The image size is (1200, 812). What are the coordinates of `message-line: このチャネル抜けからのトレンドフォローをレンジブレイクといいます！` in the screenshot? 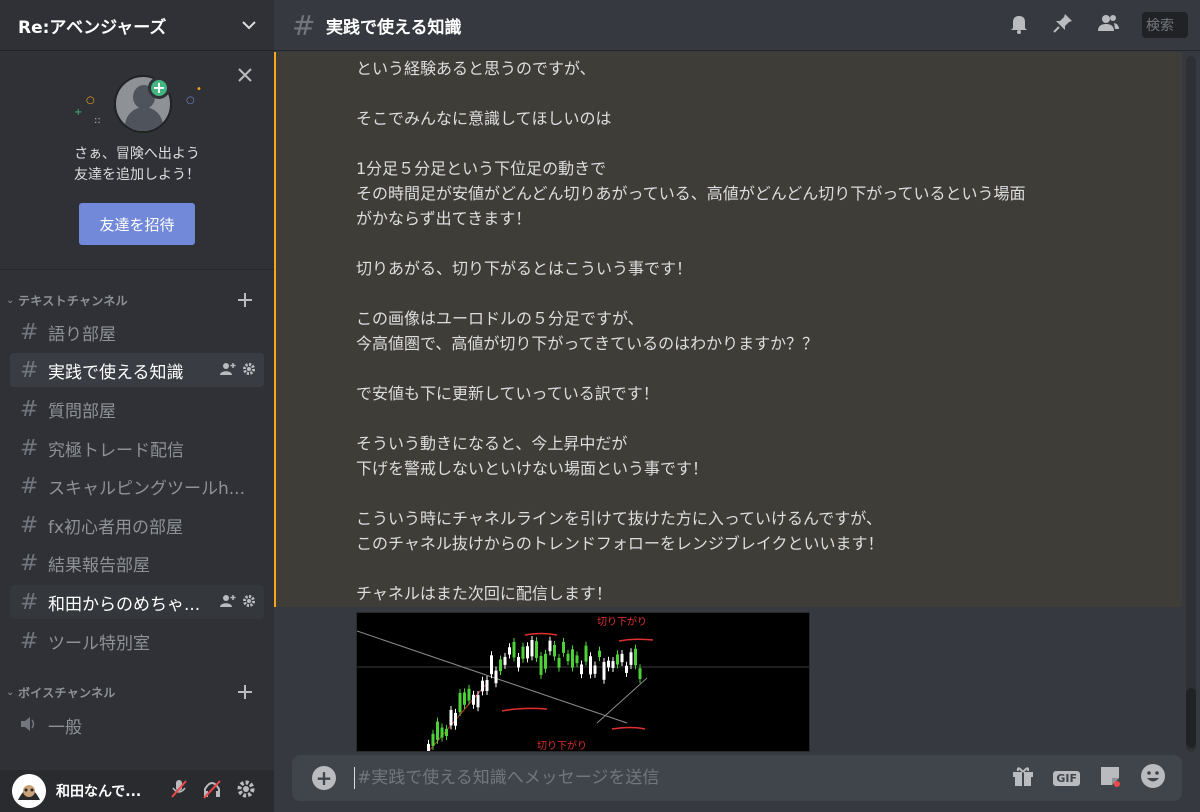 It's located at (620, 543).